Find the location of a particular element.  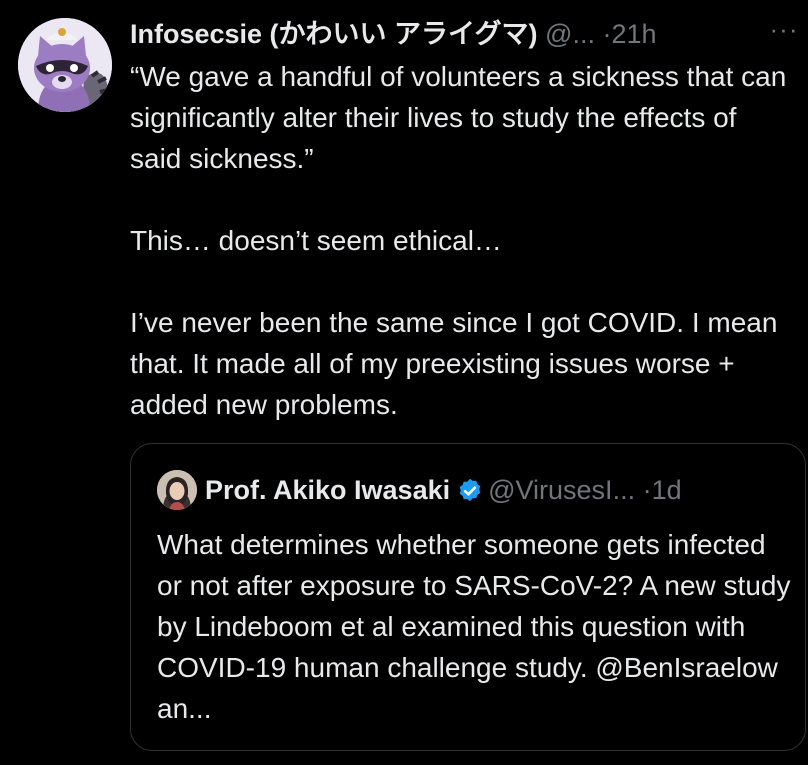

person-avatar-icon is located at coordinates (177, 489).